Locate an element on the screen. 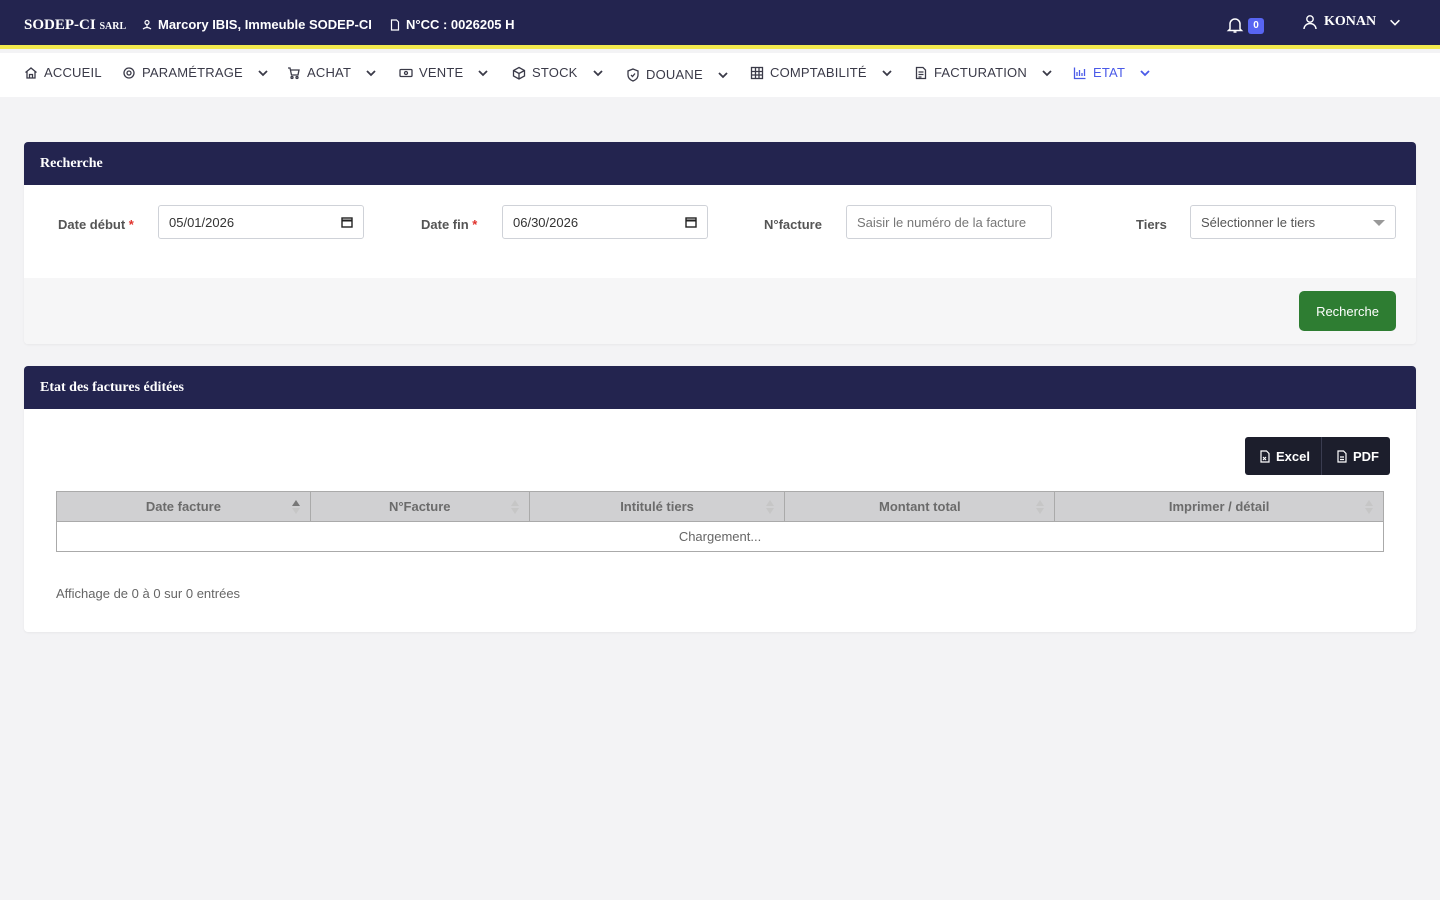 The height and width of the screenshot is (900, 1440). invoice-icon is located at coordinates (921, 72).